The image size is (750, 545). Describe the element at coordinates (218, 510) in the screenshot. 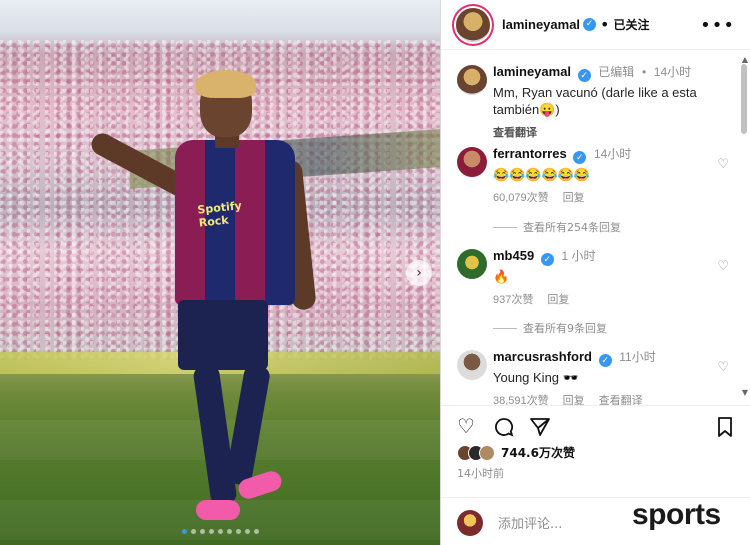

I see `player-left-boot` at that location.